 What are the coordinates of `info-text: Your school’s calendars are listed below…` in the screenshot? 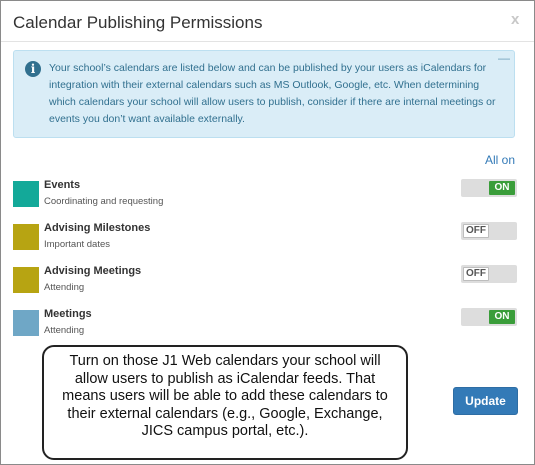 It's located at (272, 93).